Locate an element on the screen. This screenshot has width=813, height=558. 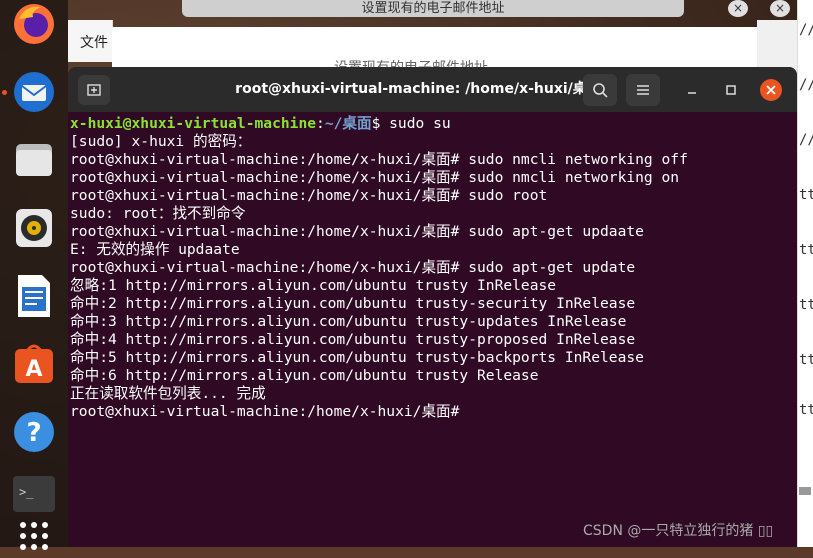
maximize-icon is located at coordinates (731, 90).